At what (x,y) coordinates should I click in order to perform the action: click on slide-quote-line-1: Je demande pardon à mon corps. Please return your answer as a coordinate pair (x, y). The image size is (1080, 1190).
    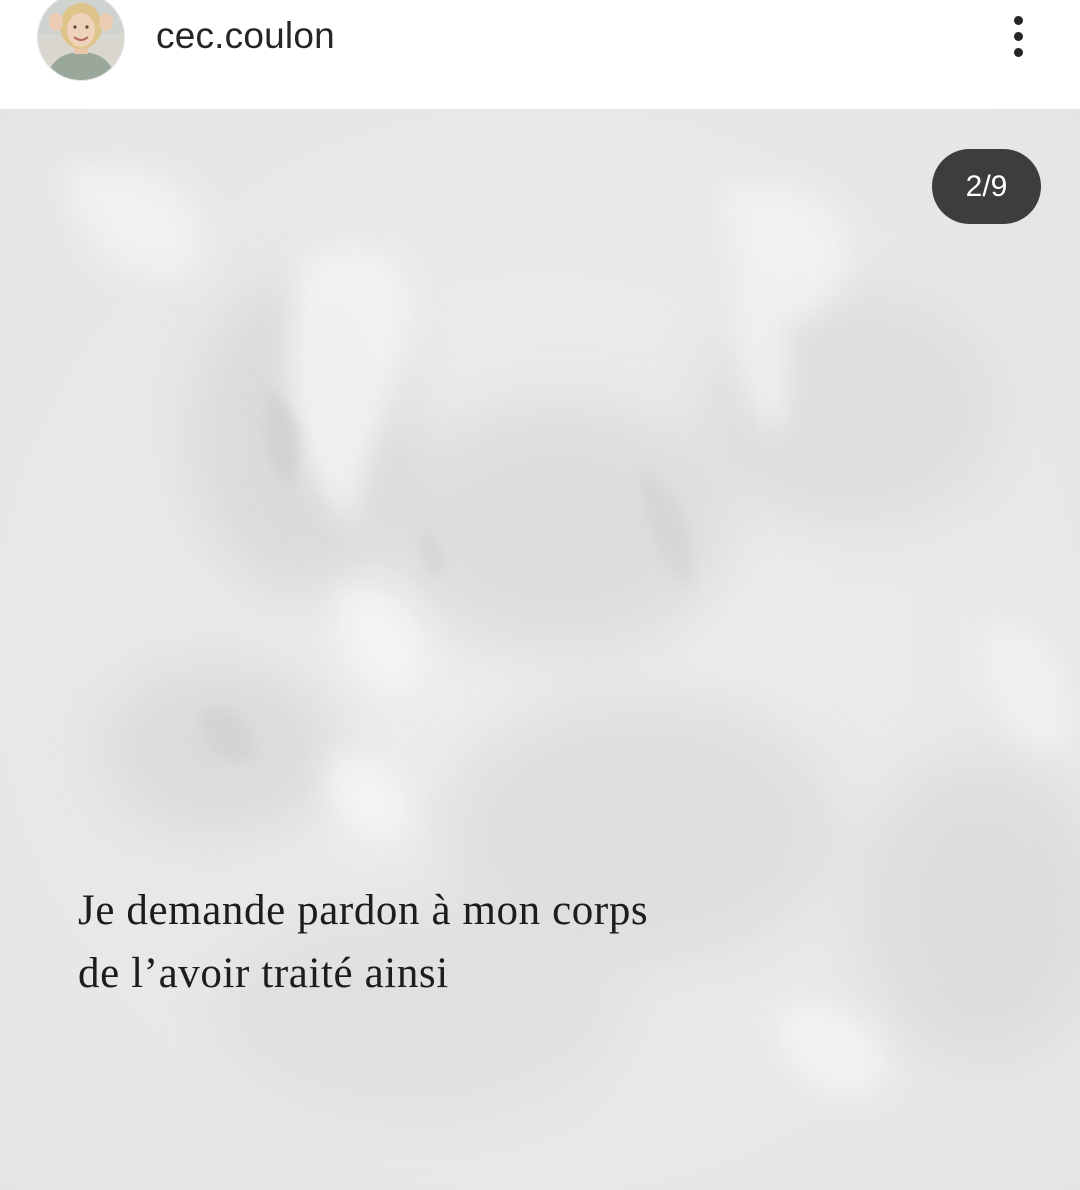
    Looking at the image, I should click on (363, 910).